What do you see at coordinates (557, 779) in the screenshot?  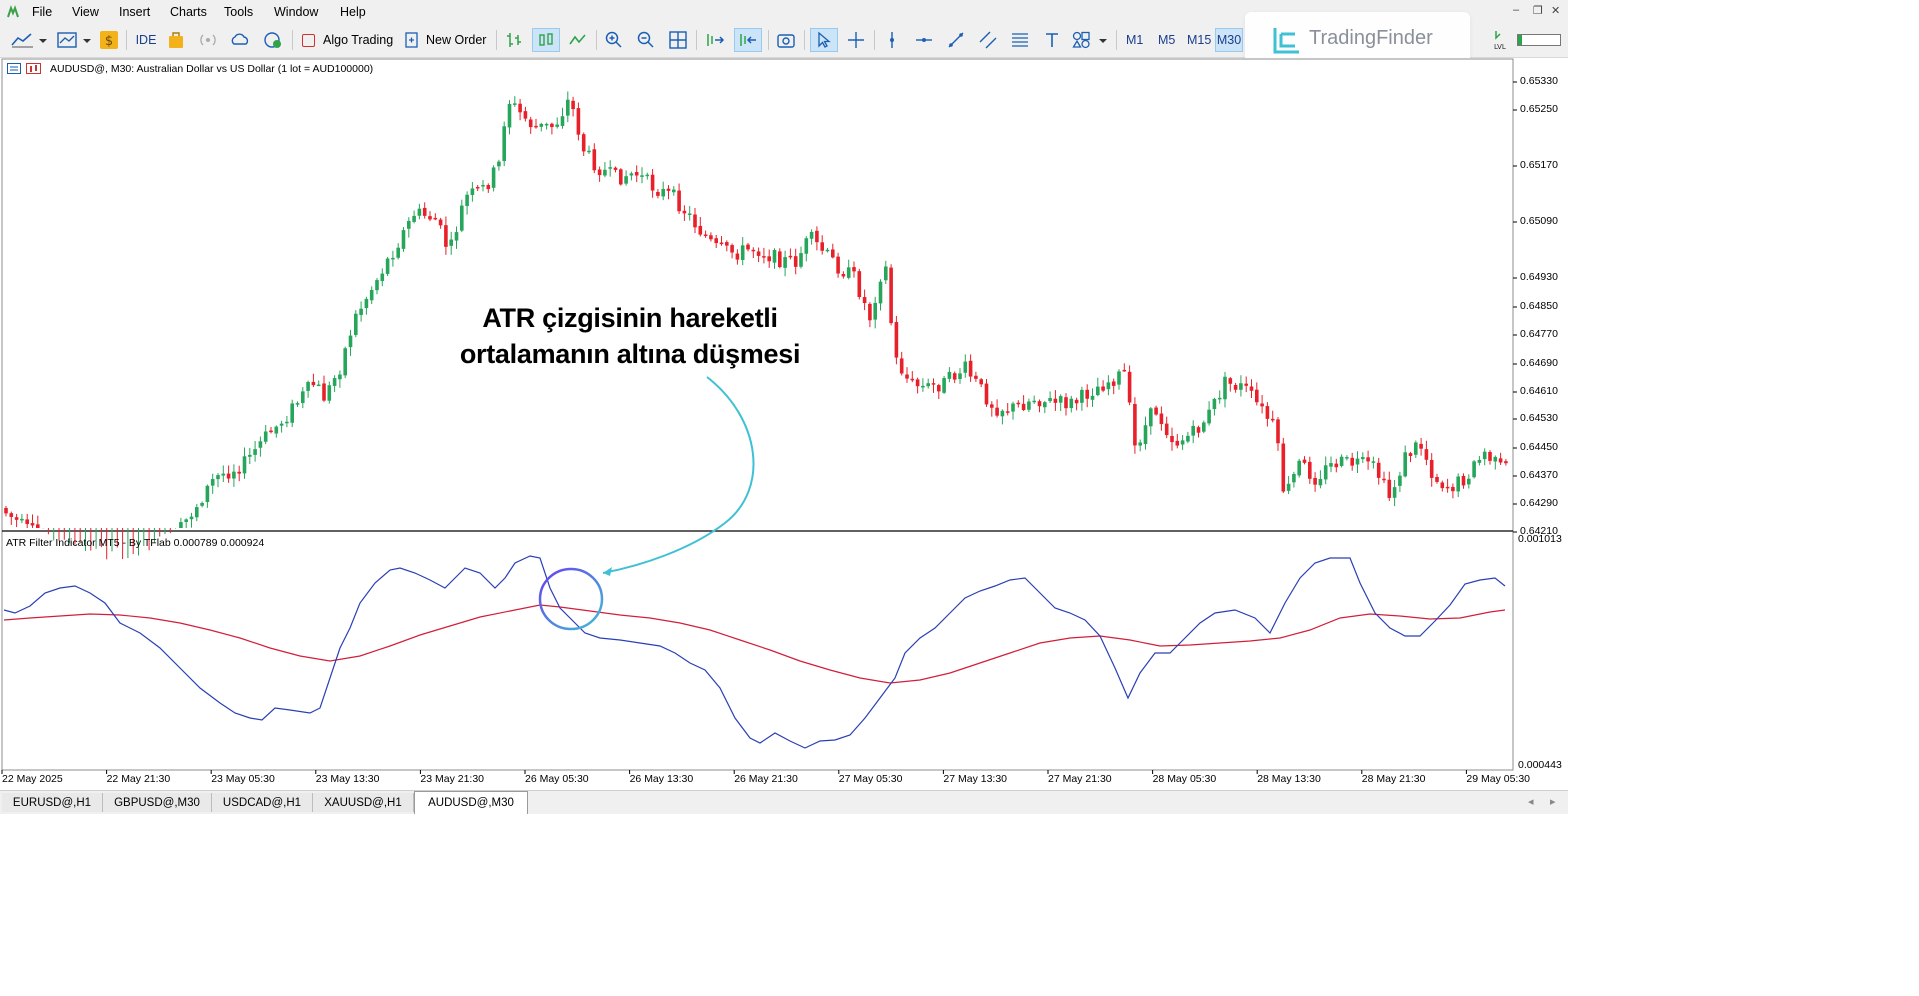 I see `time-label: 26 May 05:30` at bounding box center [557, 779].